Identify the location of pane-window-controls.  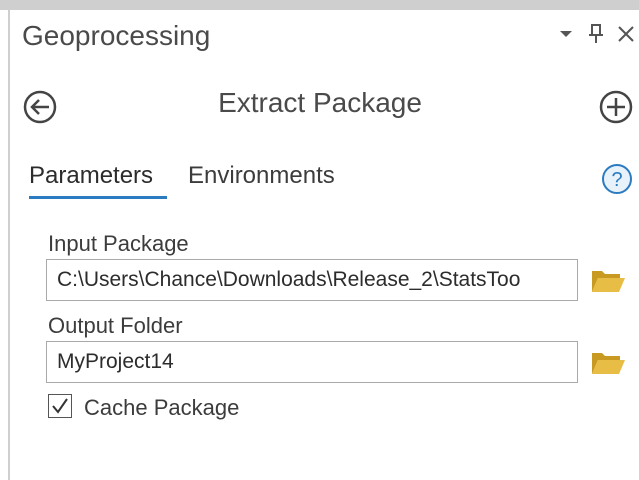
(597, 35).